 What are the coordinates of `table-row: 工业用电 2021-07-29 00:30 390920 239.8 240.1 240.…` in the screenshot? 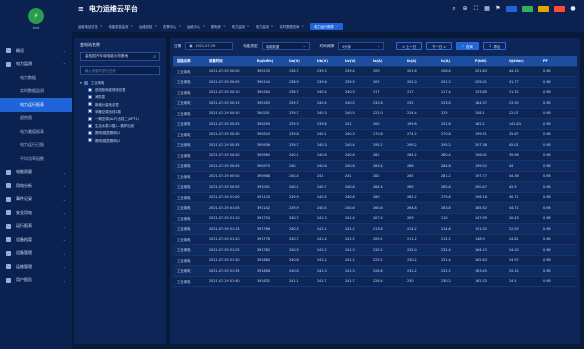 It's located at (375, 135).